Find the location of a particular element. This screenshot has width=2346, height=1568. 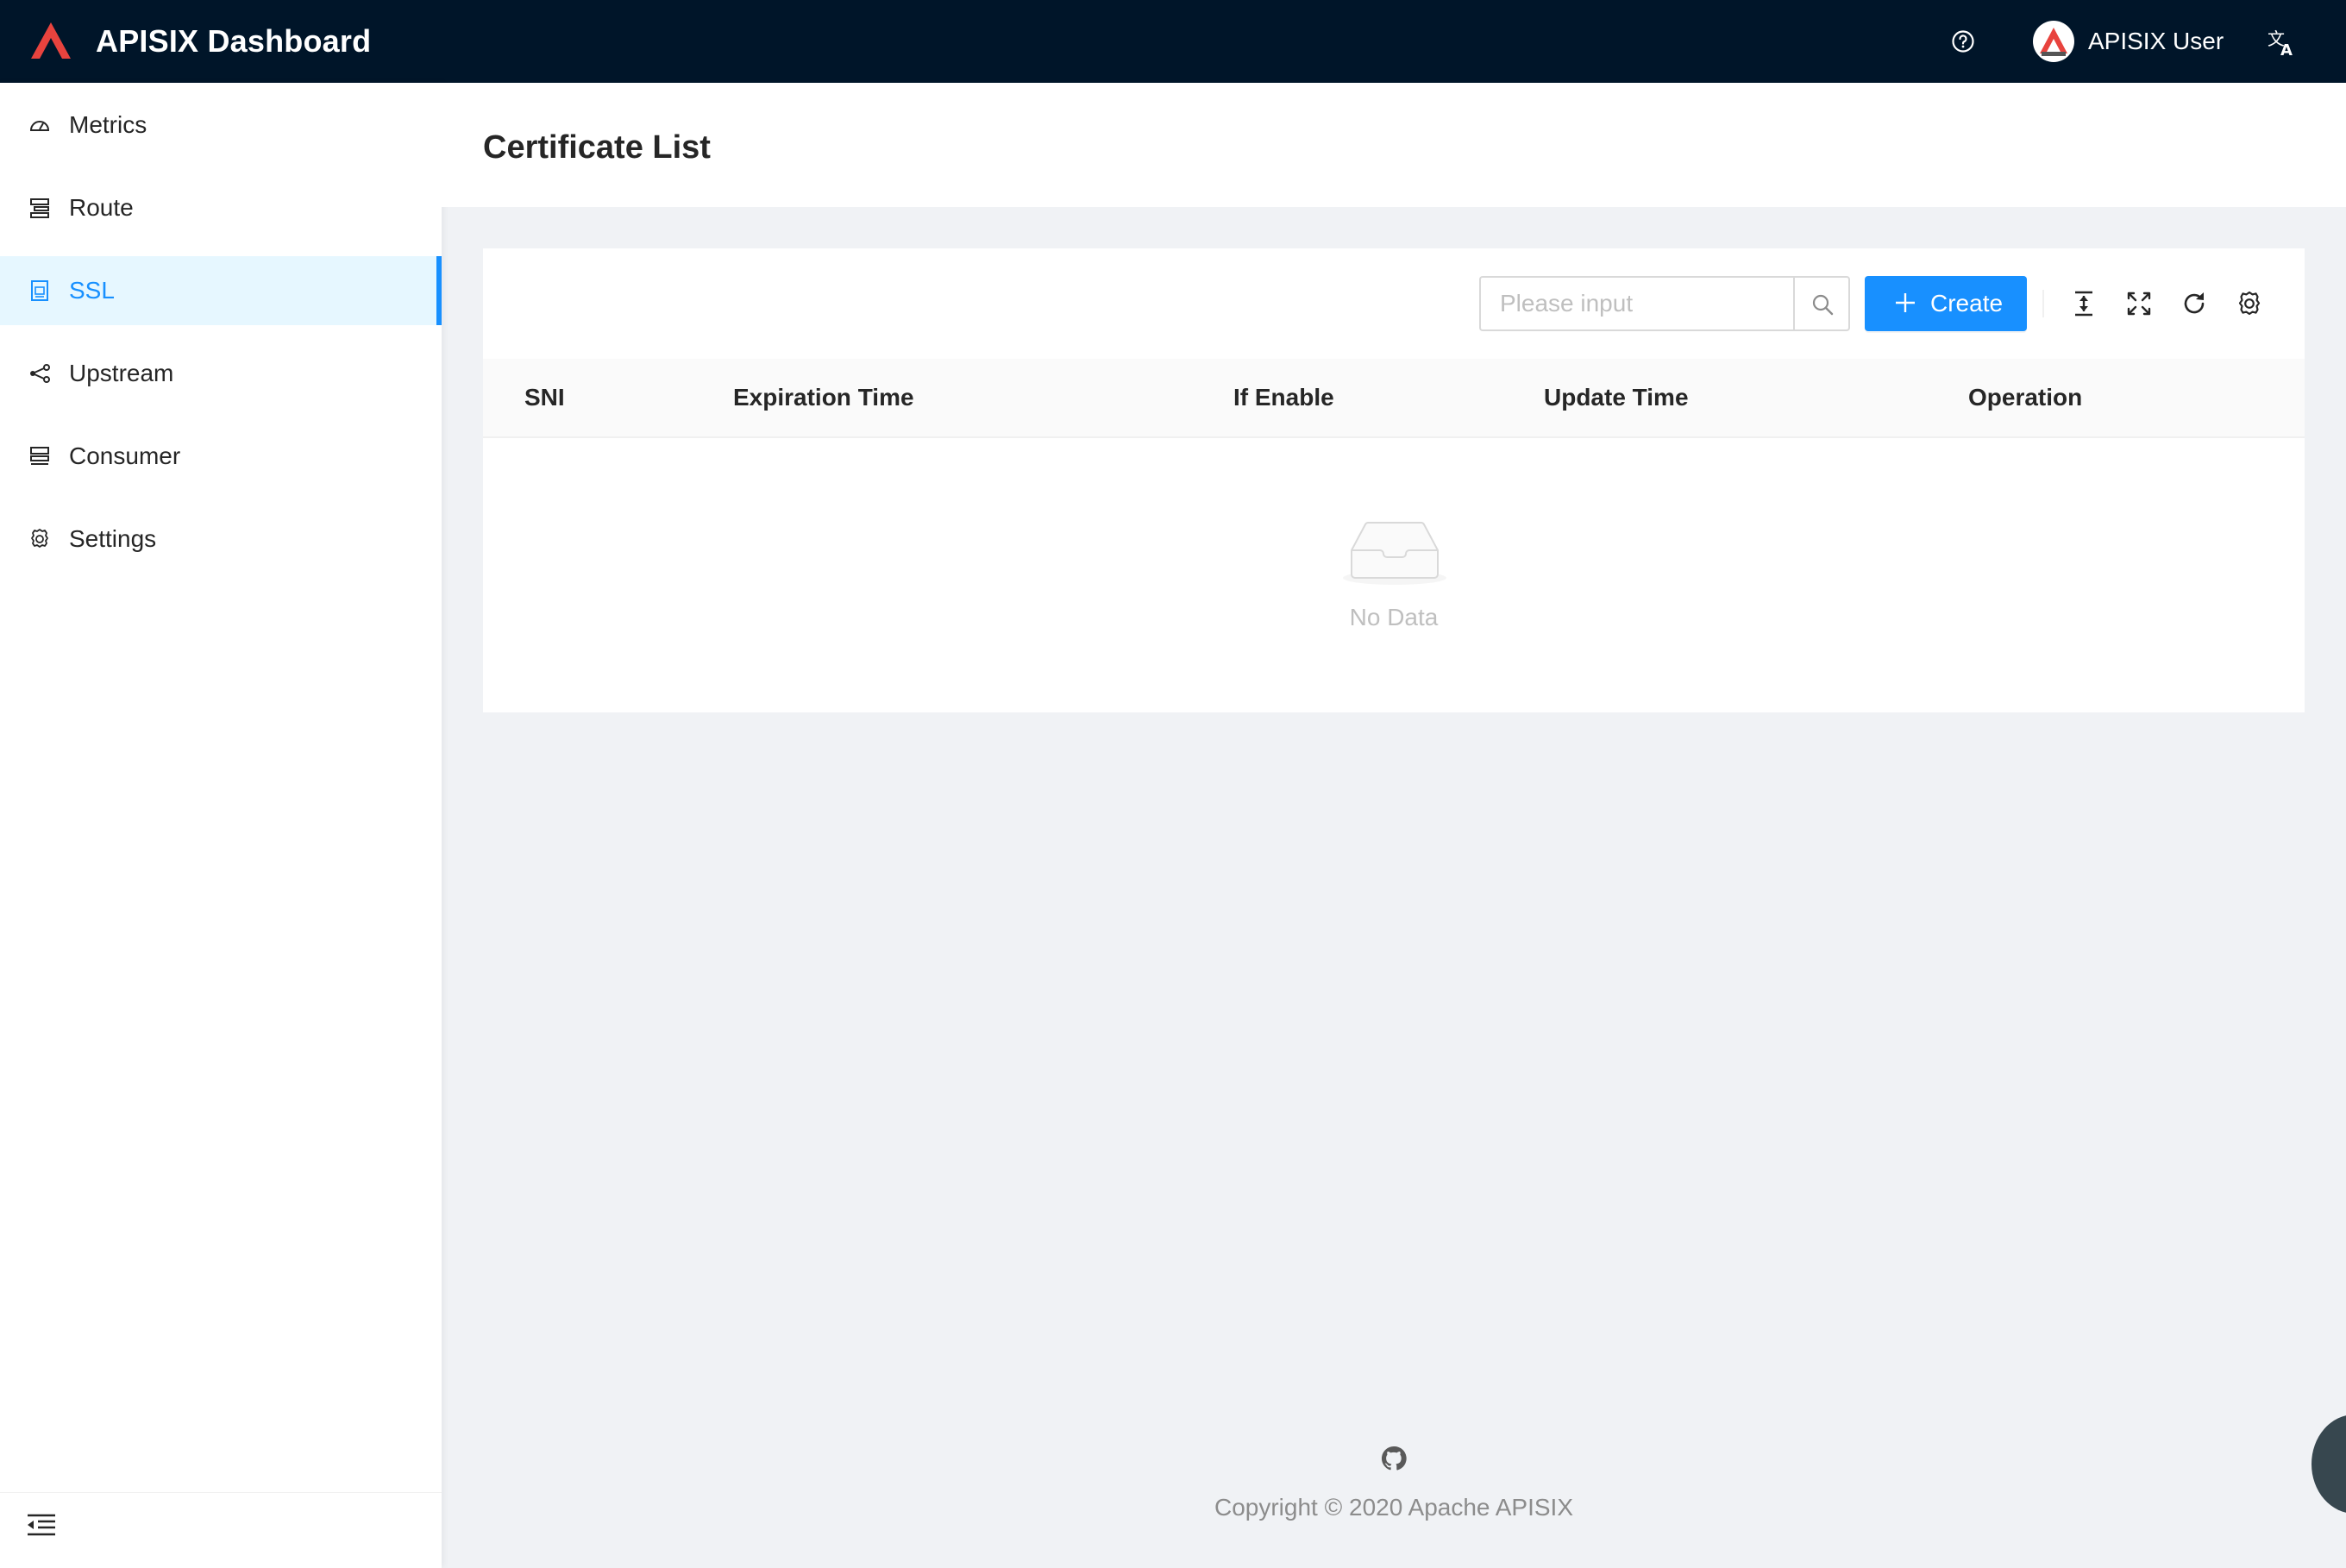

route-icon is located at coordinates (40, 208).